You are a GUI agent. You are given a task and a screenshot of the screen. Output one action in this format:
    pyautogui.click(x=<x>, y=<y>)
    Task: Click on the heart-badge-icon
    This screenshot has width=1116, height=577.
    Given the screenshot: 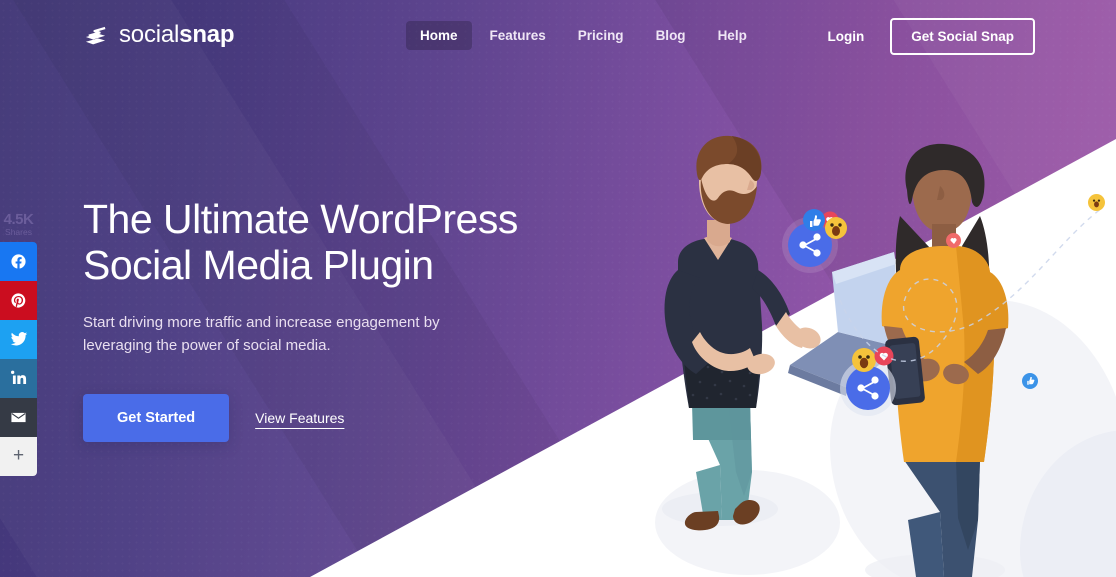 What is the action you would take?
    pyautogui.click(x=953, y=240)
    